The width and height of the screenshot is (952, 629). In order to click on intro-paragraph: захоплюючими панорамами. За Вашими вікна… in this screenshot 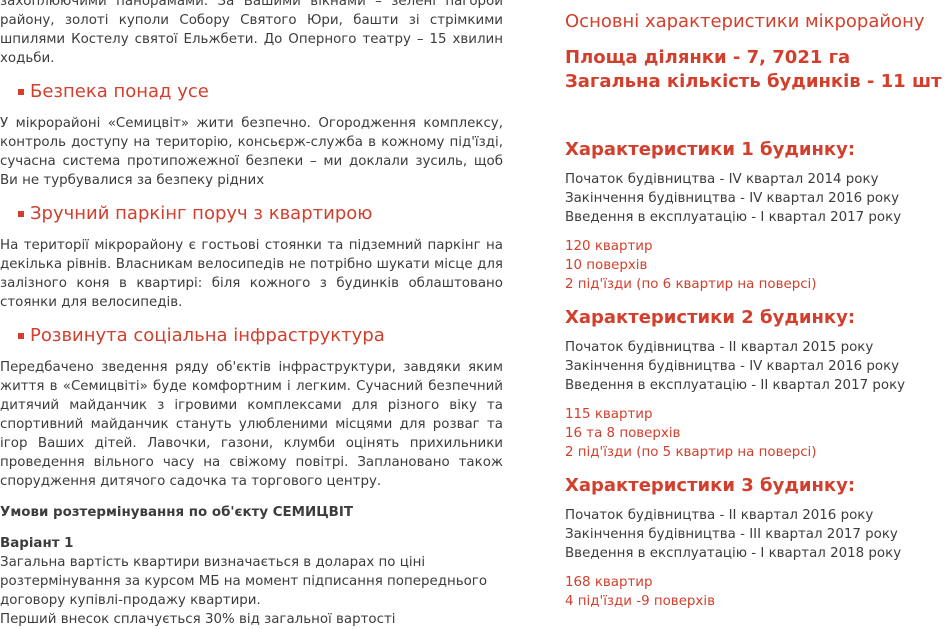, I will do `click(251, 33)`.